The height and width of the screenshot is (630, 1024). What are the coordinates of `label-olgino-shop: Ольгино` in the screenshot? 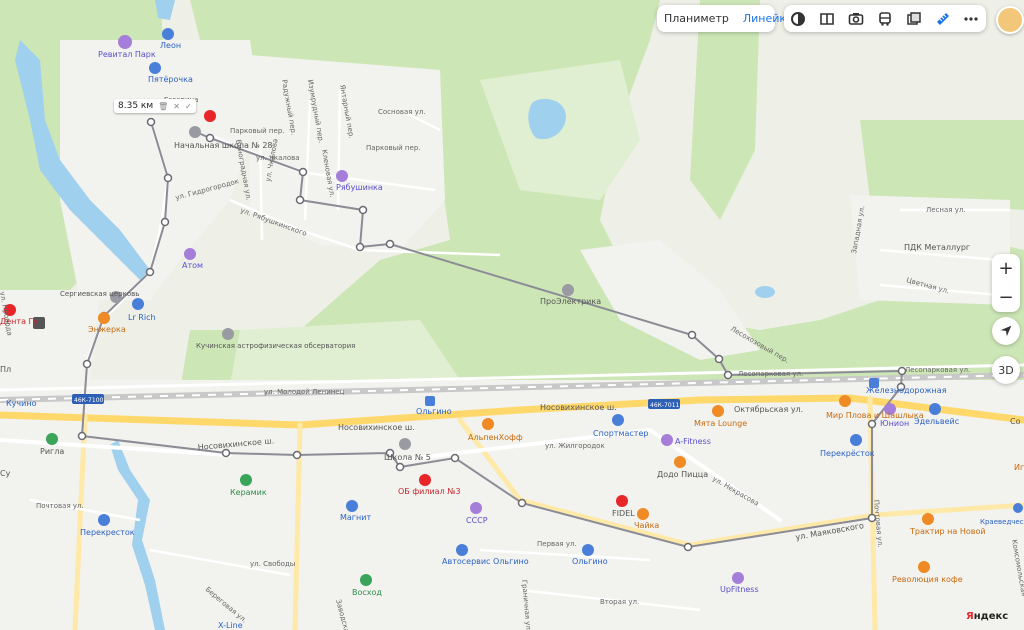 It's located at (590, 561).